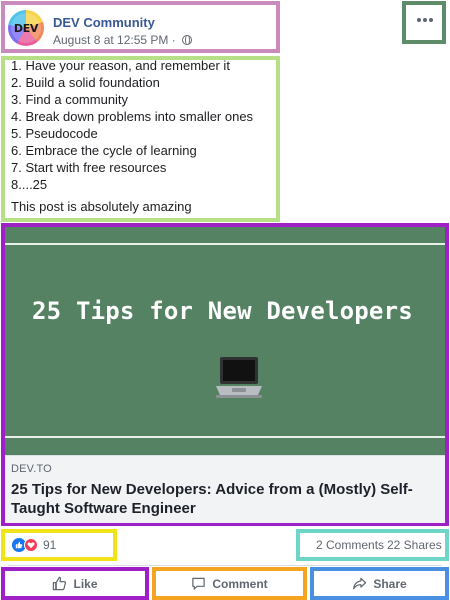  What do you see at coordinates (101, 206) in the screenshot?
I see `post-footer-text: This post is absolutely amazing` at bounding box center [101, 206].